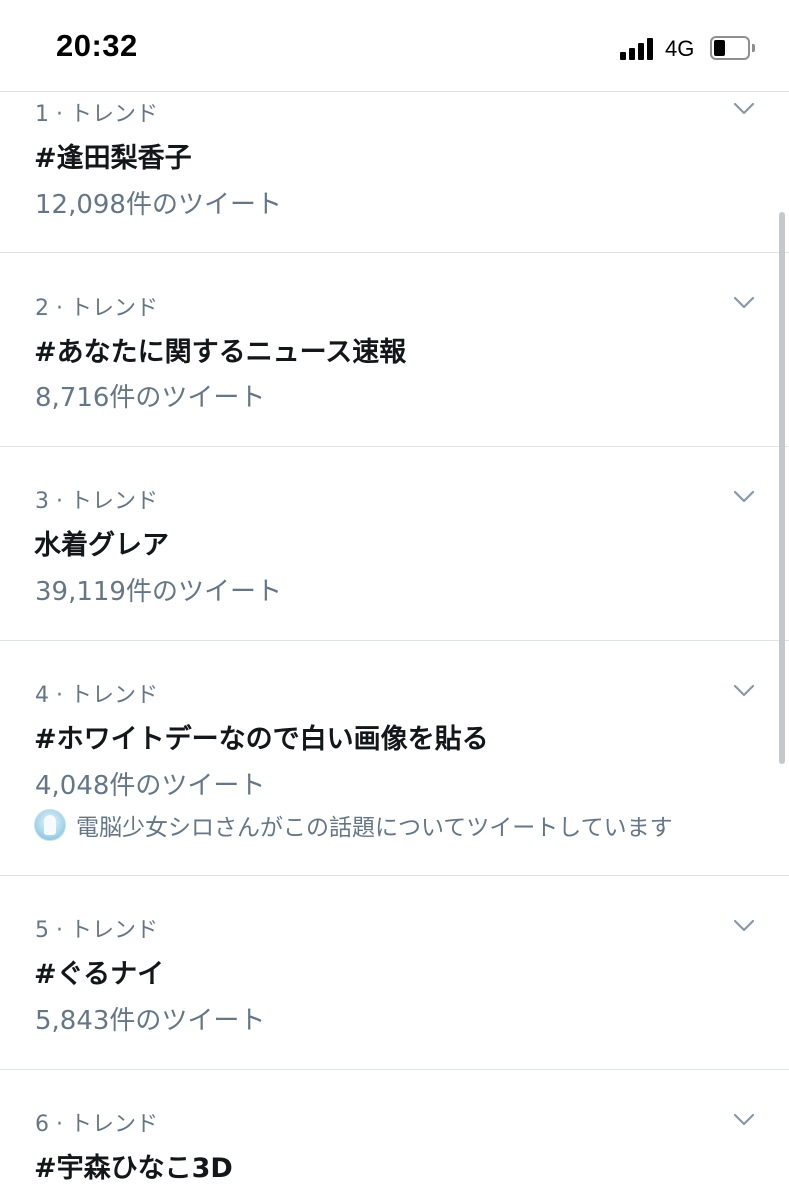  What do you see at coordinates (158, 205) in the screenshot?
I see `trend-tweet-count: 12,098件のツイート` at bounding box center [158, 205].